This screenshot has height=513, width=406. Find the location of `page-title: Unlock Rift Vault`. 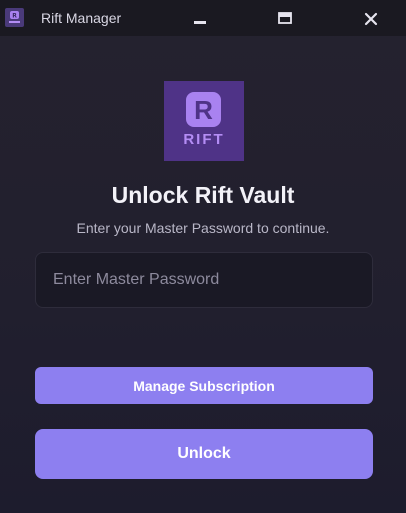

page-title: Unlock Rift Vault is located at coordinates (203, 195).